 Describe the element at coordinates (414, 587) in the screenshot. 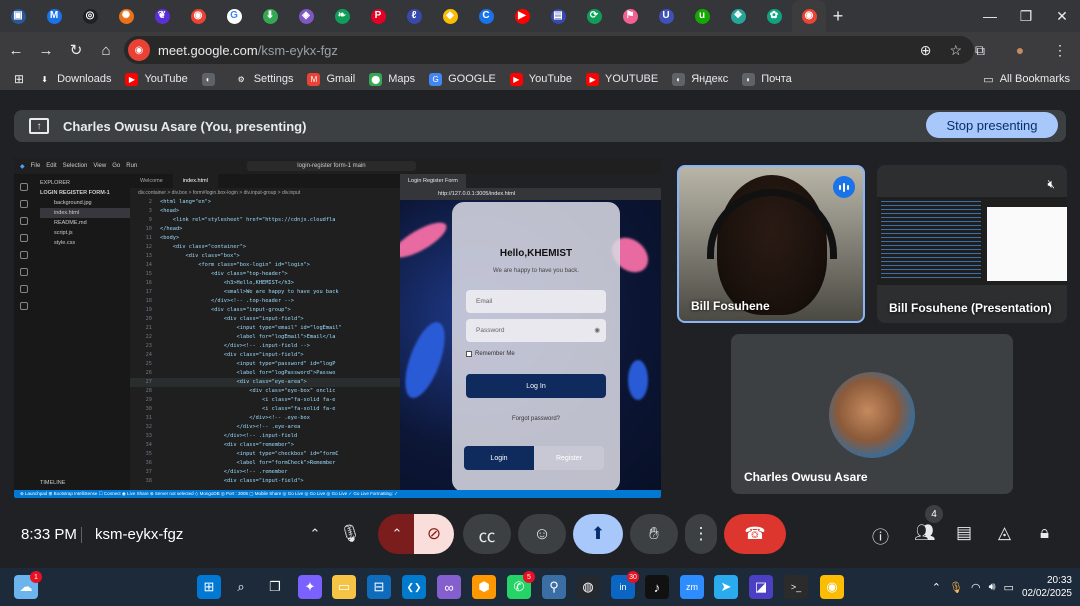

I see `vscode-icon: ❮❯` at that location.